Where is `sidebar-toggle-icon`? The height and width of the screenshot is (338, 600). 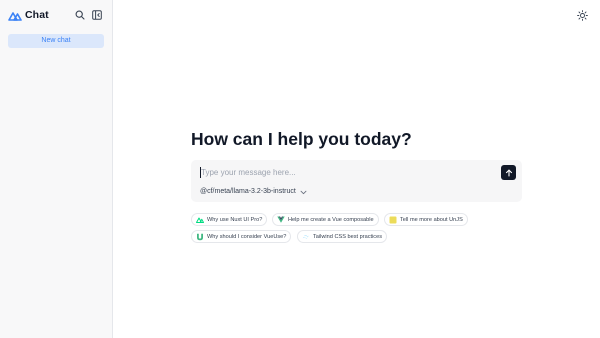 sidebar-toggle-icon is located at coordinates (97, 15).